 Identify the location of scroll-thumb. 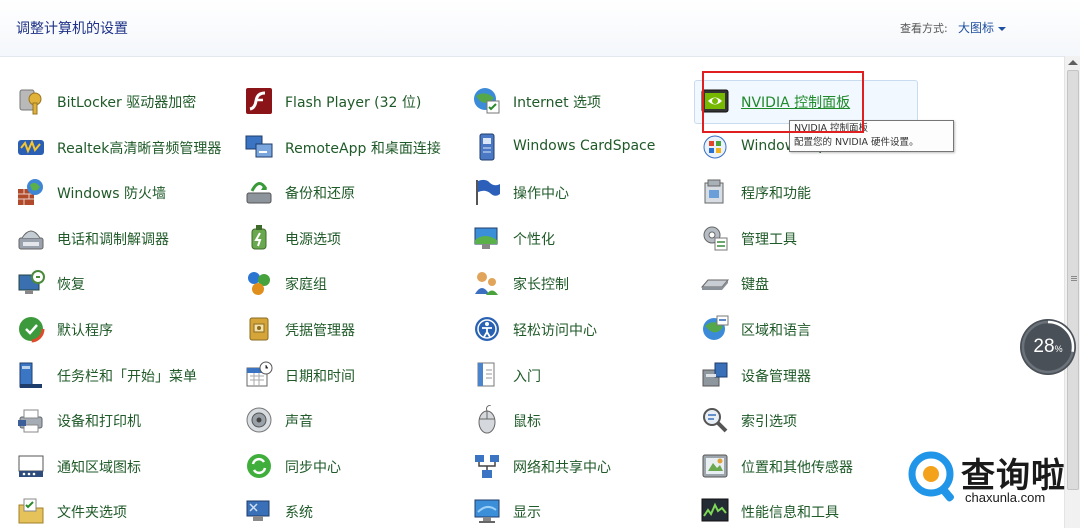
(1073, 280).